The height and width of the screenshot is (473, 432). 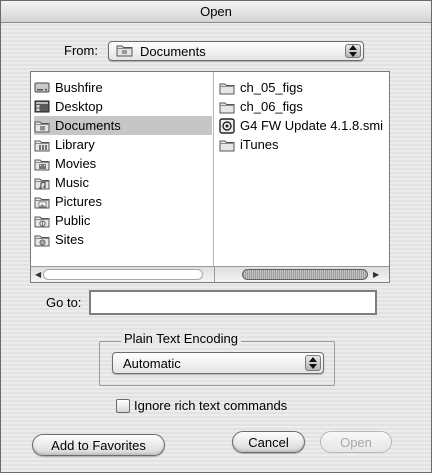 I want to click on add-to-favorites-button: Add to Favorites, so click(x=98, y=445).